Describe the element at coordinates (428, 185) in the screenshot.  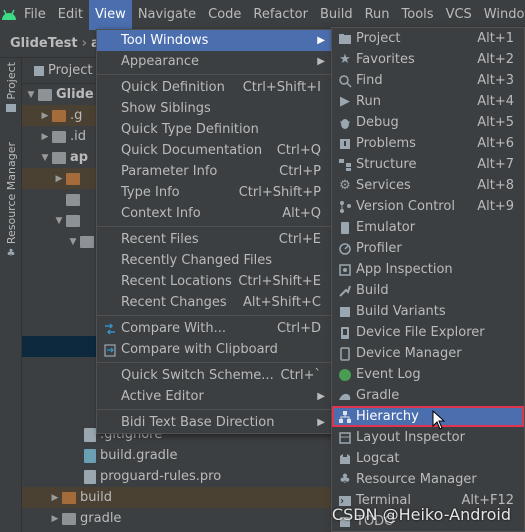
I see `tool-window-services: ⚙ Services Alt+8` at that location.